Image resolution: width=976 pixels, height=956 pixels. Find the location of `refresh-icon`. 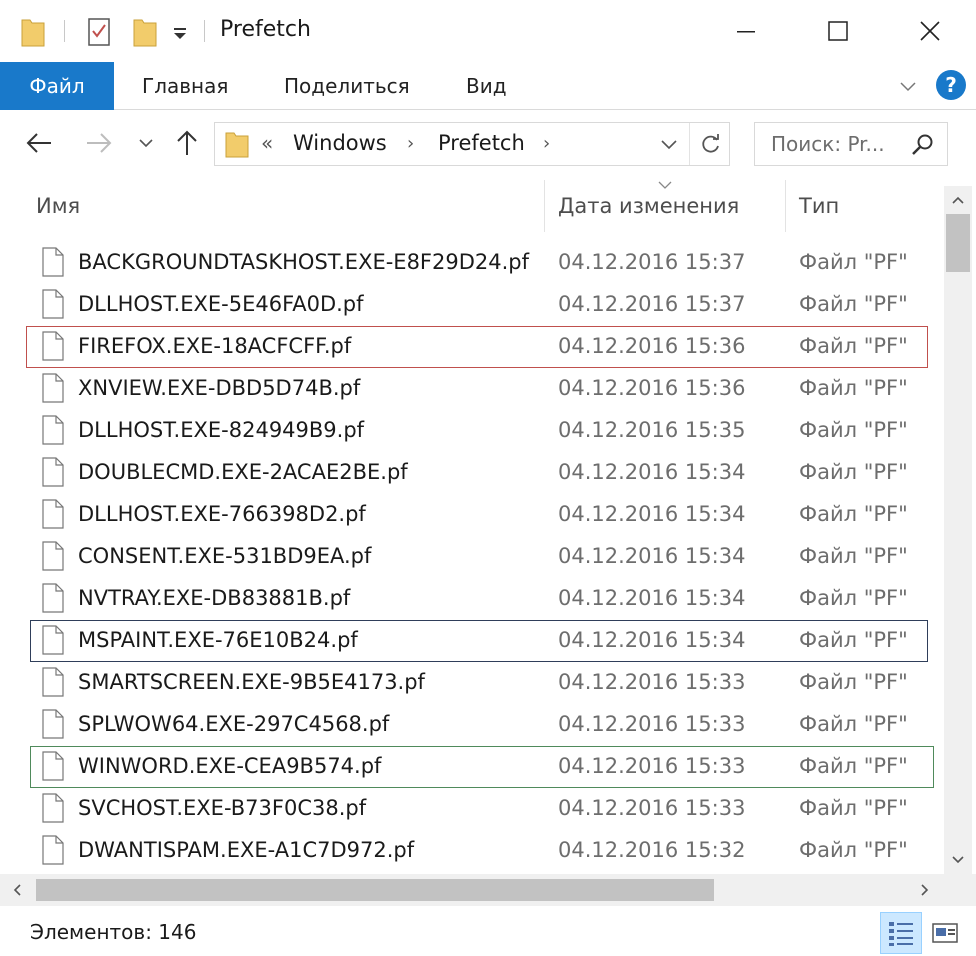

refresh-icon is located at coordinates (710, 143).